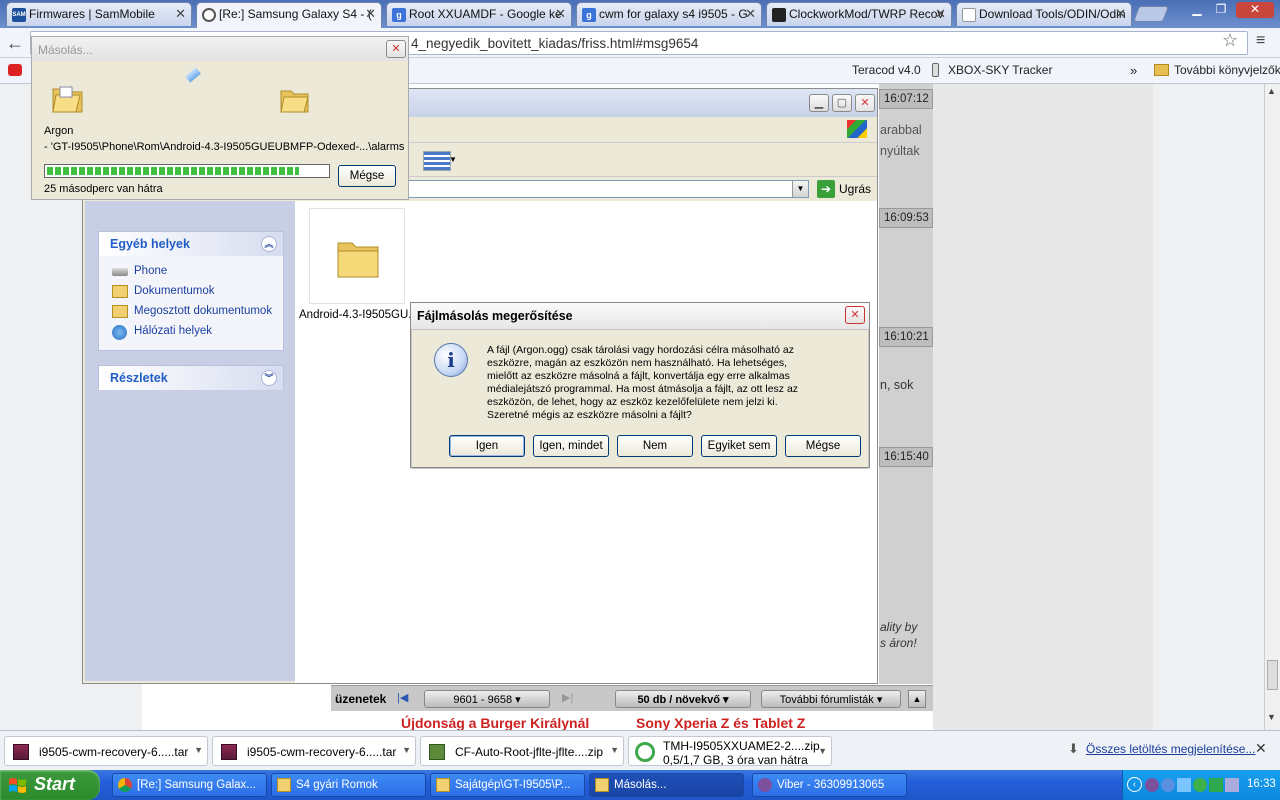 The height and width of the screenshot is (800, 1280). Describe the element at coordinates (906, 99) in the screenshot. I see `post-timestamp: 16:07:12` at that location.